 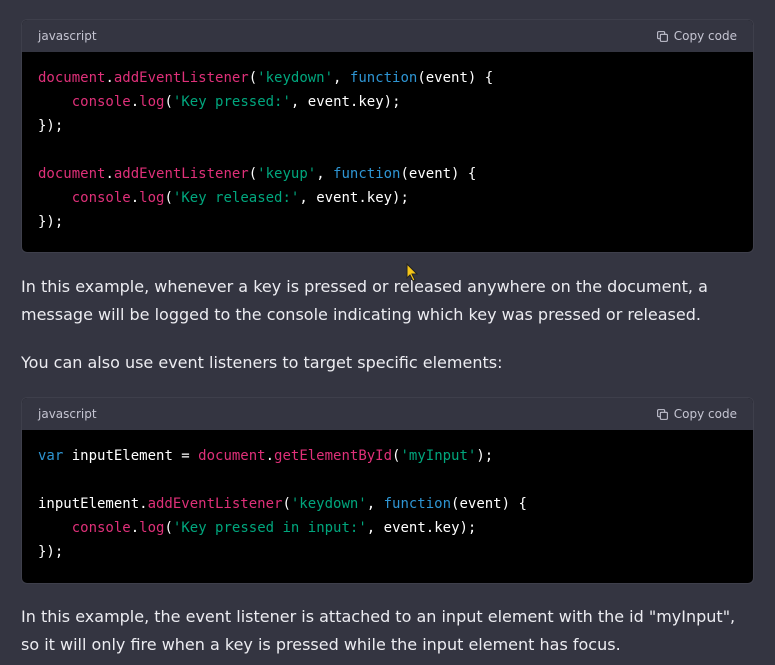 What do you see at coordinates (485, 456) in the screenshot?
I see `code-token: );` at bounding box center [485, 456].